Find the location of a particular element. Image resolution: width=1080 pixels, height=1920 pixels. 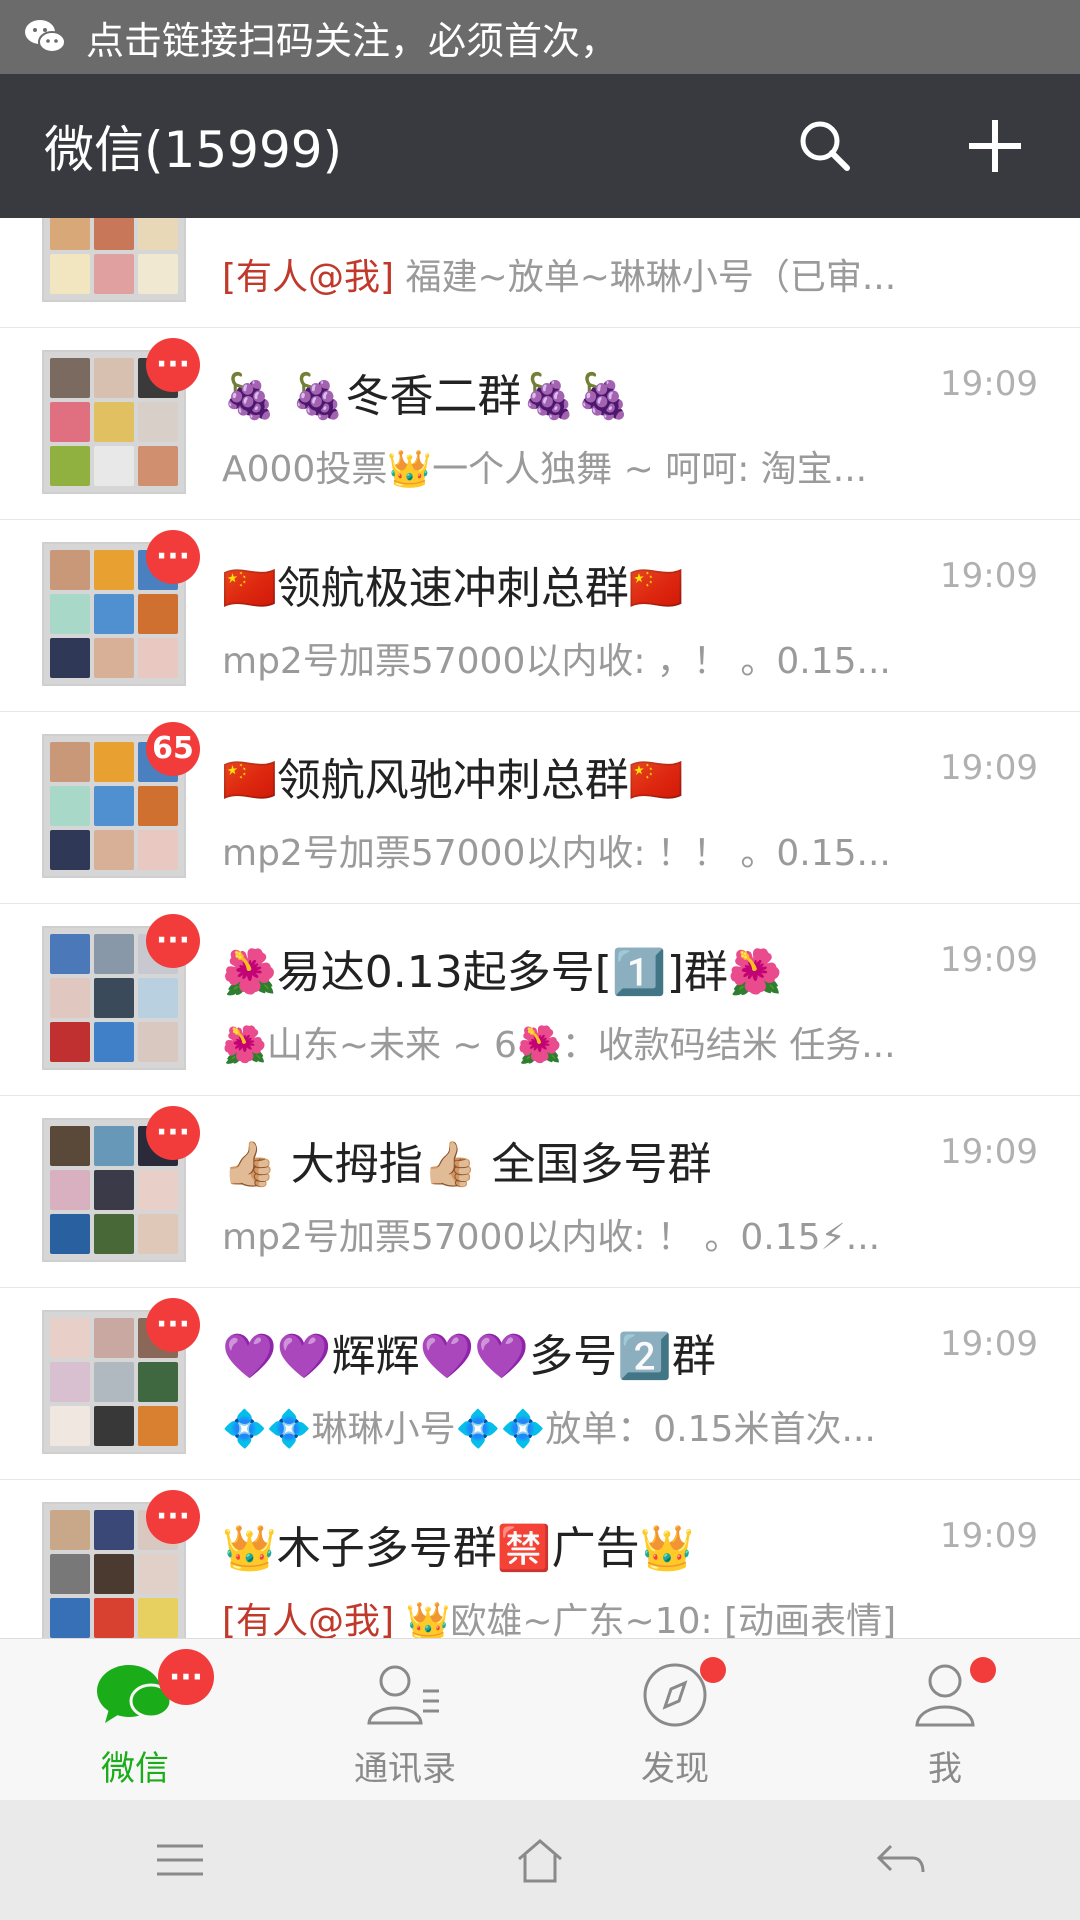

wechat-icon is located at coordinates (45, 37).